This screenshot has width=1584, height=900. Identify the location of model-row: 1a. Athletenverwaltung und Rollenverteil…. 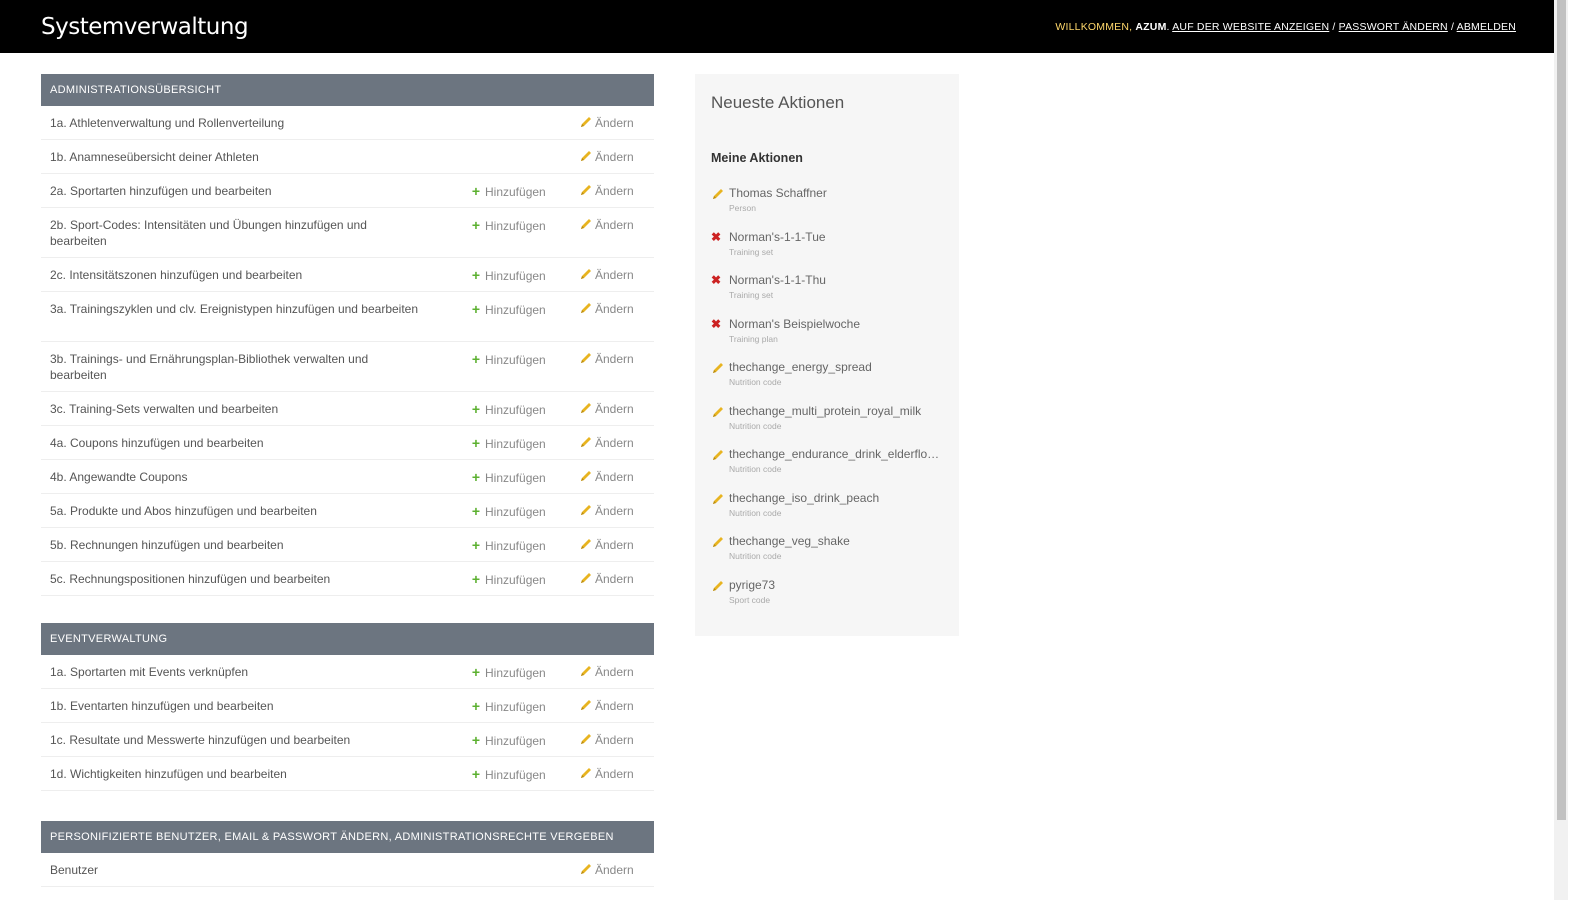
(347, 123).